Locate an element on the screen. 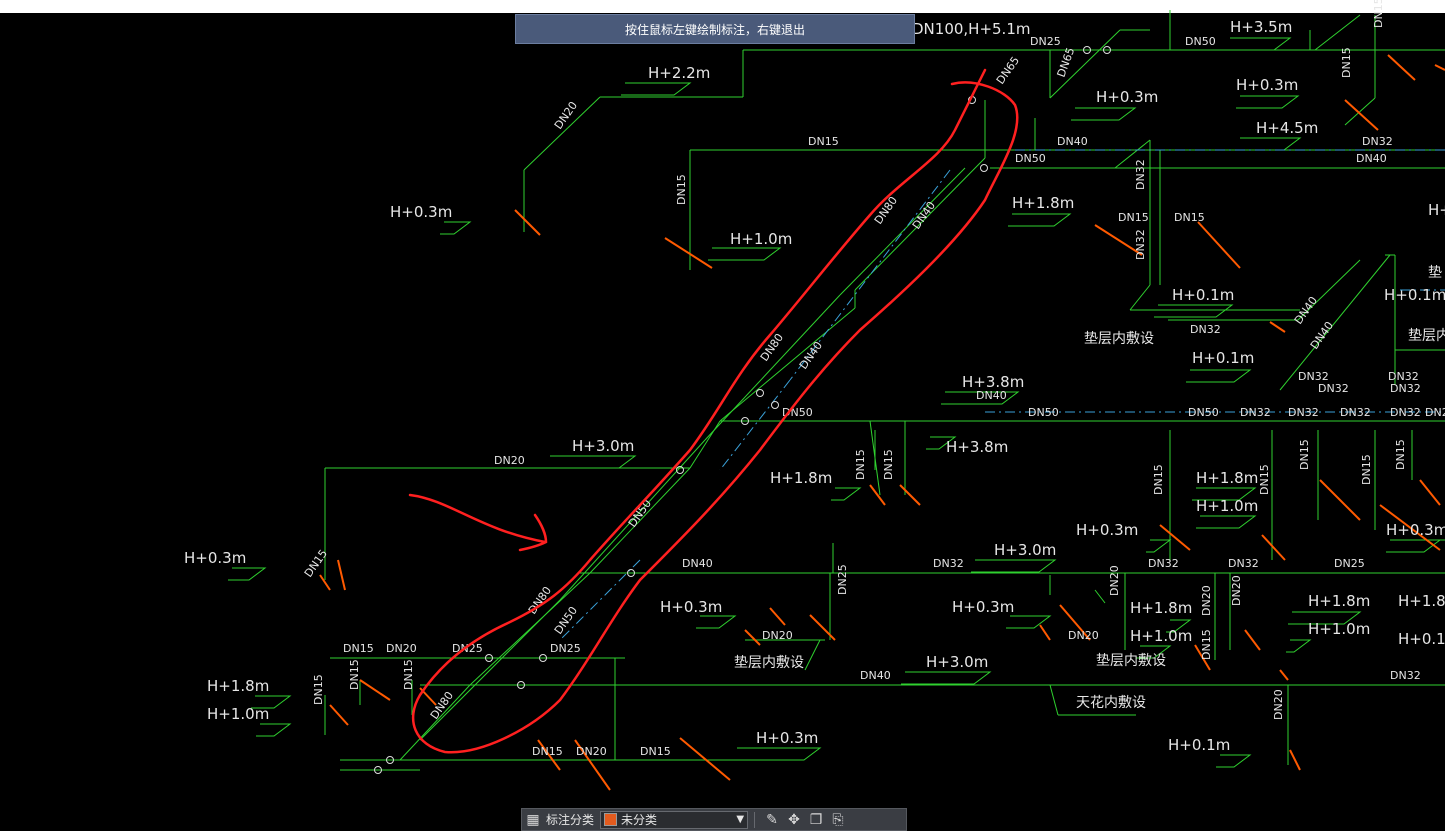  paste-icon: ⎘ is located at coordinates (838, 820).